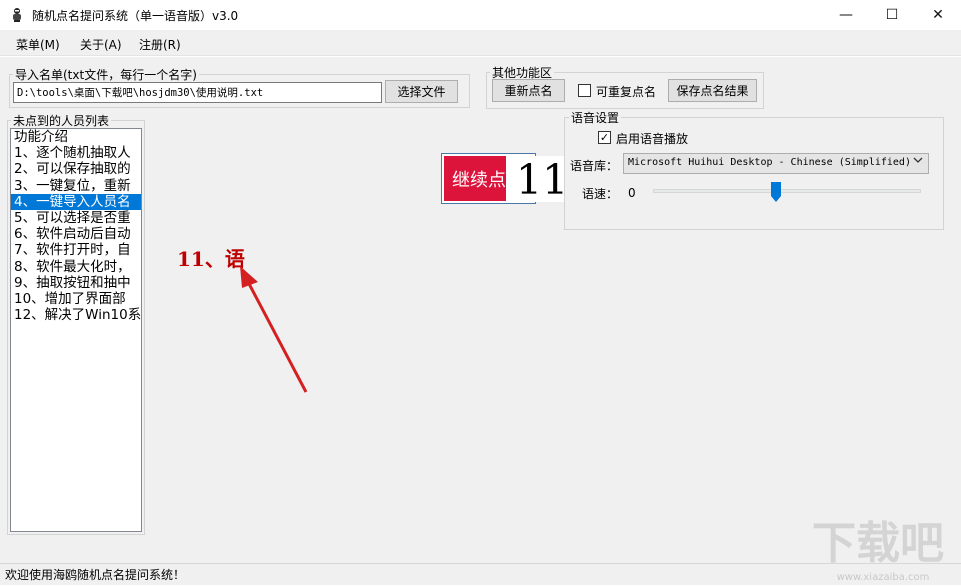 This screenshot has width=961, height=587. I want to click on speech-rate-label: 语速：, so click(600, 194).